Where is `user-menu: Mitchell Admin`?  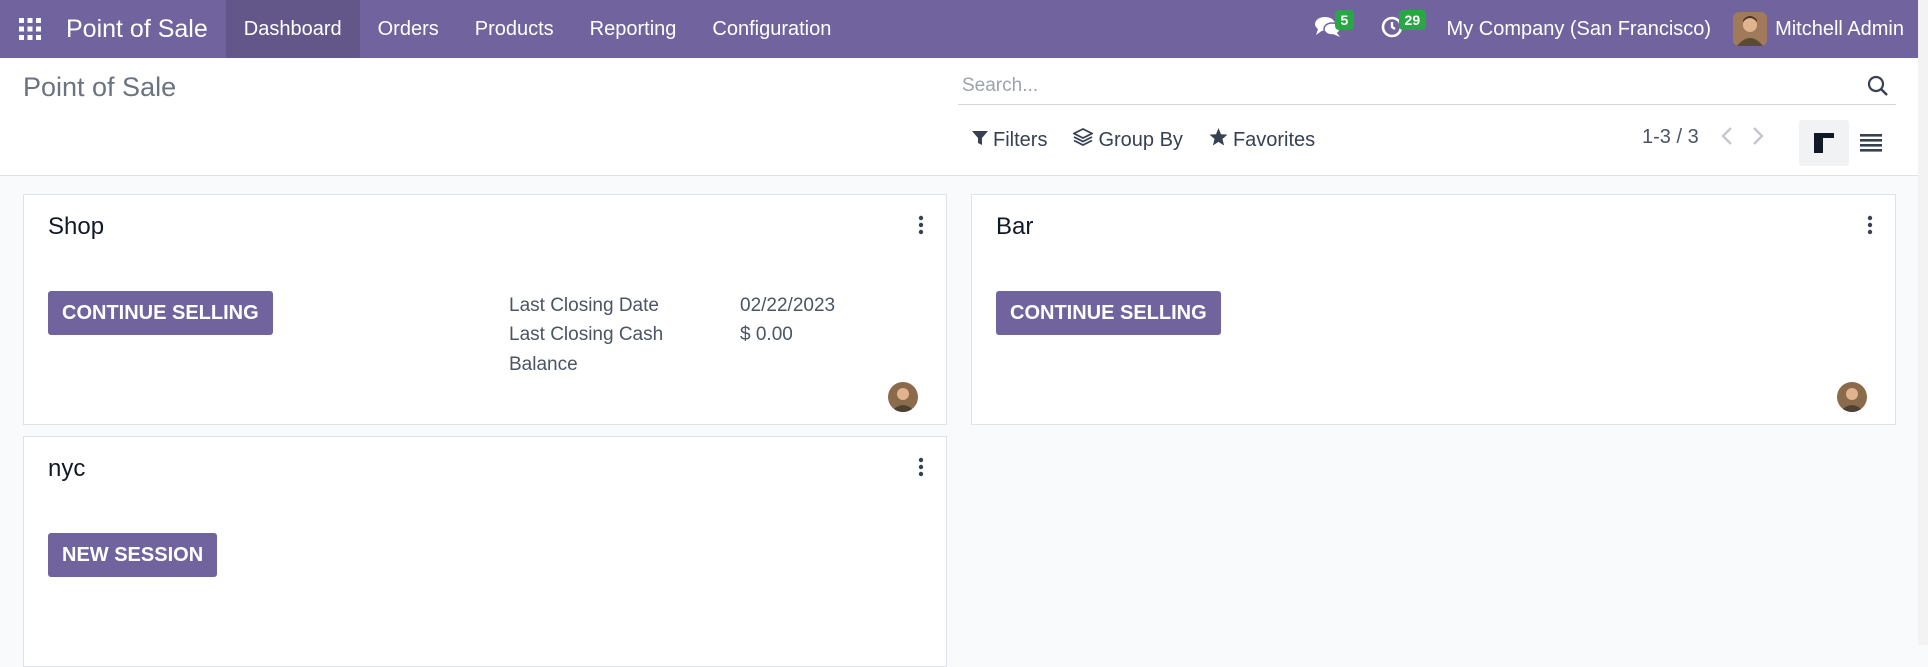
user-menu: Mitchell Admin is located at coordinates (1821, 29).